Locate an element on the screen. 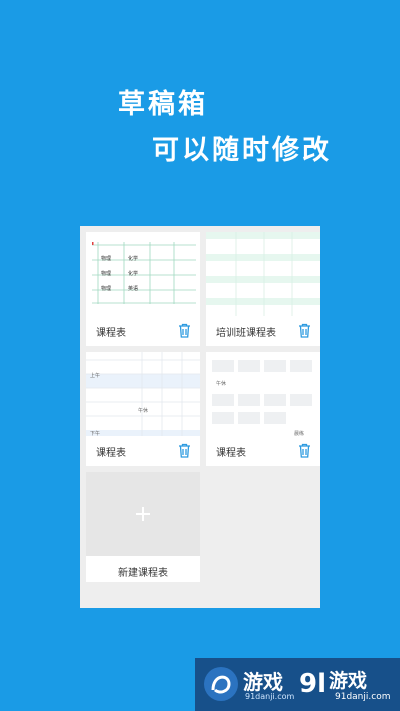  new-schedule-card: 新建课程表 is located at coordinates (143, 527).